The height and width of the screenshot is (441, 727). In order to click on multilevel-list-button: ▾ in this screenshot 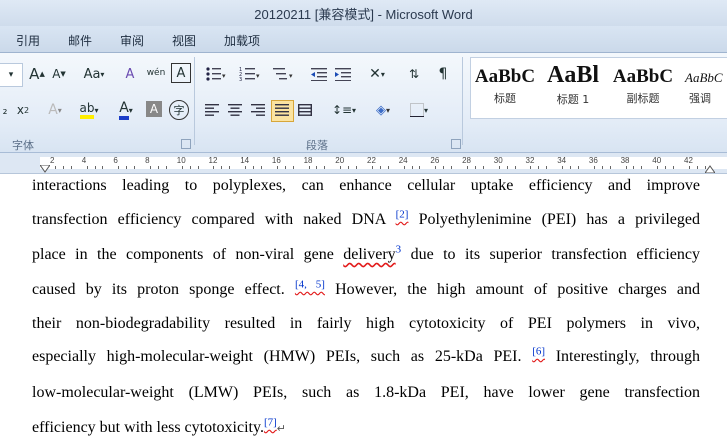, I will do `click(284, 74)`.